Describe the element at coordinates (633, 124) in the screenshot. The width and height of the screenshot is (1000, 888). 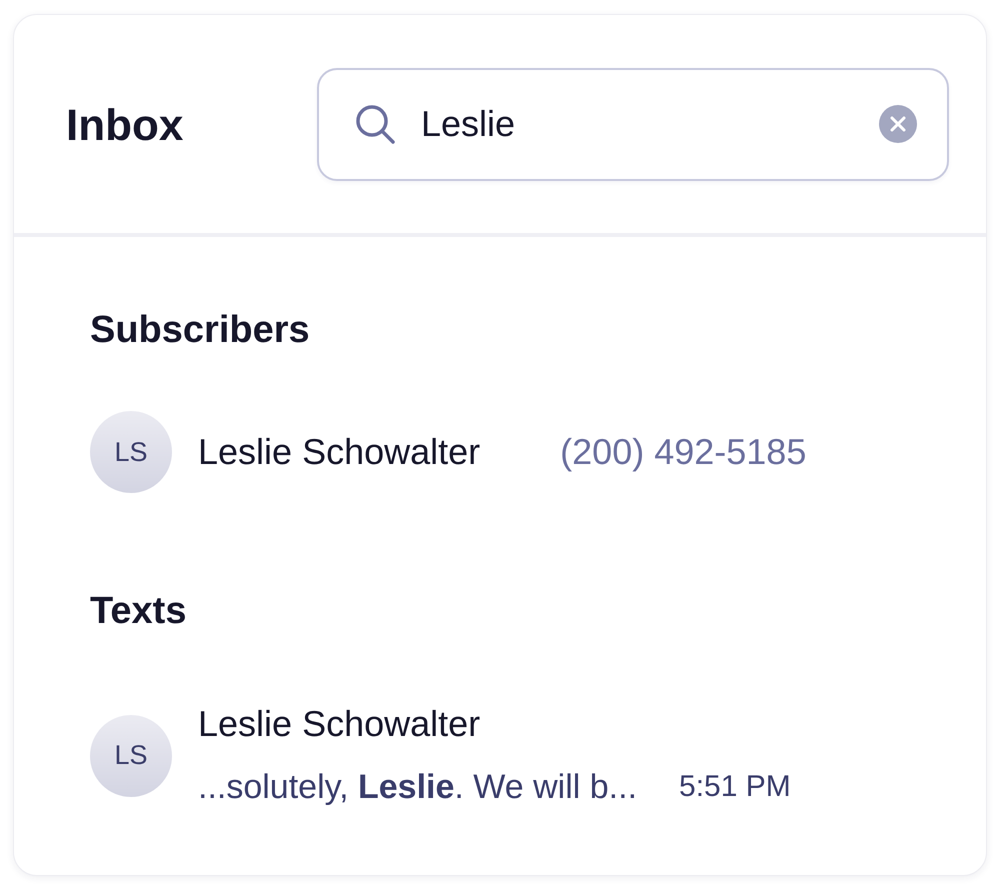
I see `search-field: Leslie` at that location.